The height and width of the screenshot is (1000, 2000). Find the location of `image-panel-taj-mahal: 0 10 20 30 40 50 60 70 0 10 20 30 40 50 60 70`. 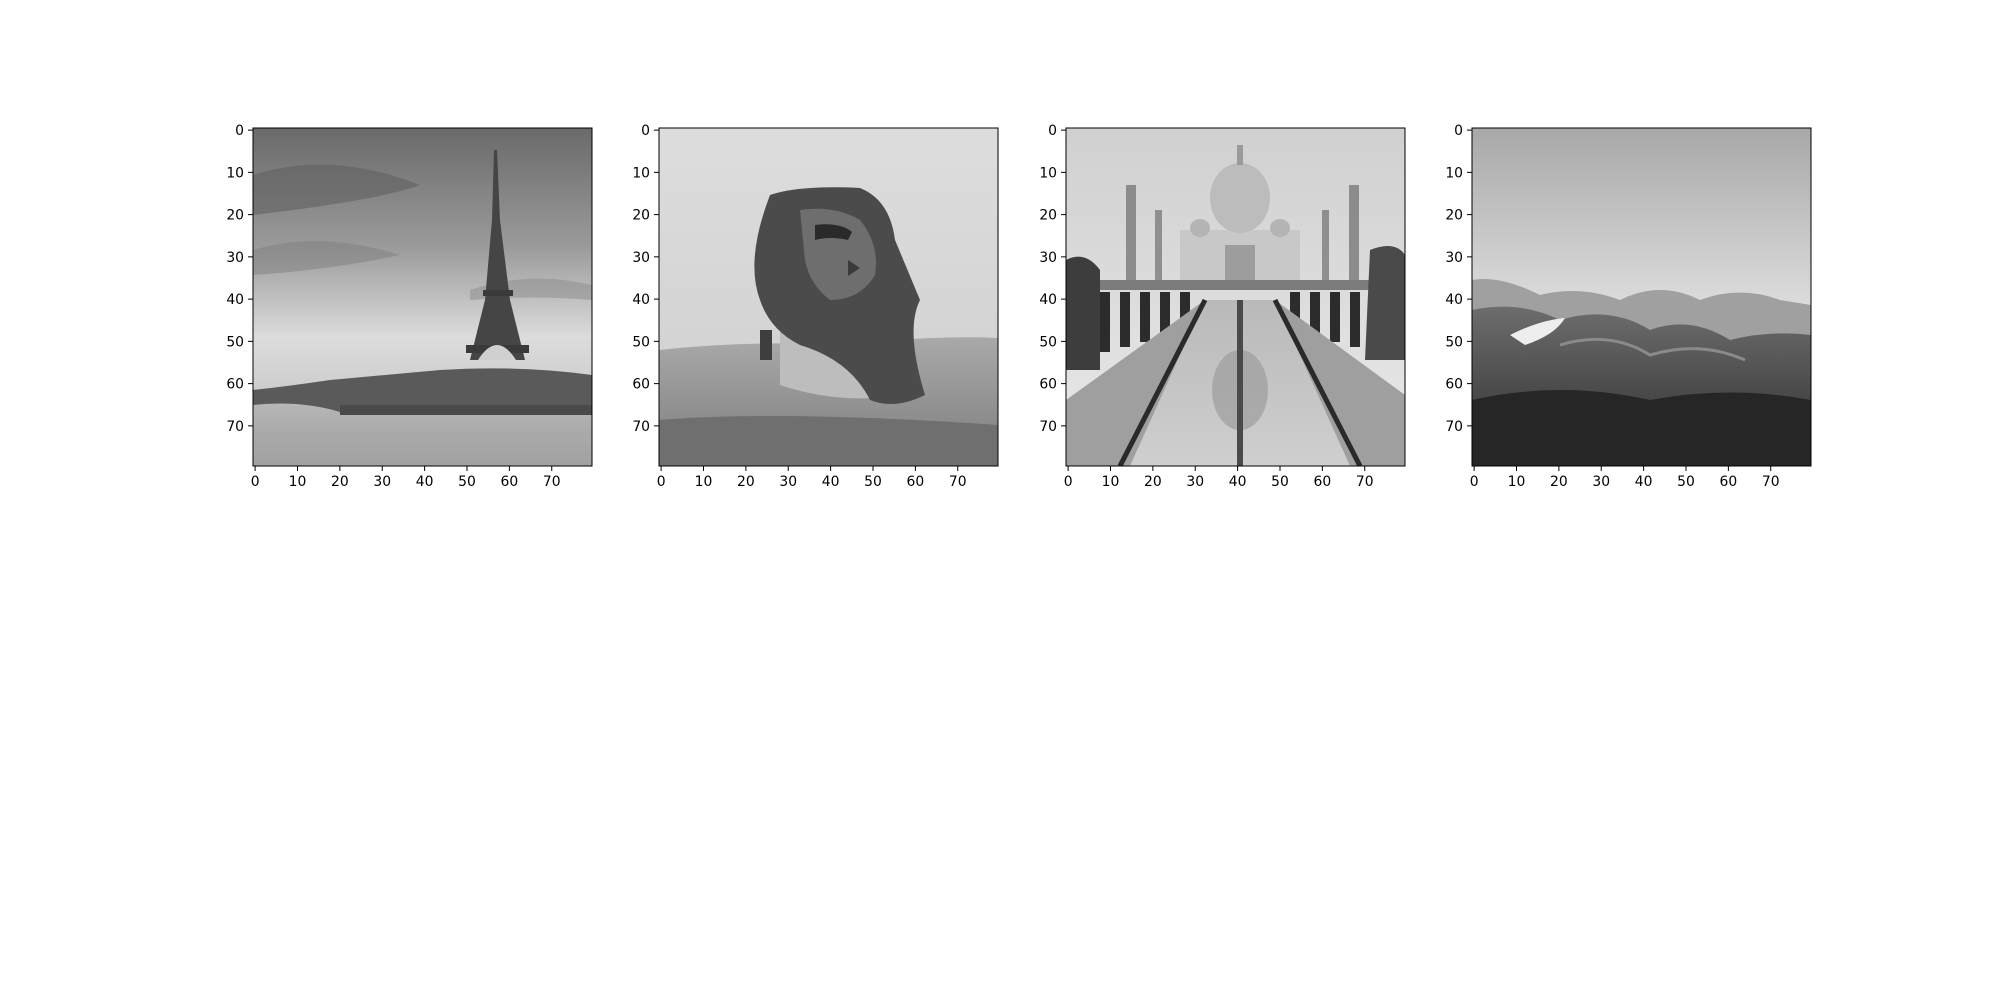

image-panel-taj-mahal: 0 10 20 30 40 50 60 70 0 10 20 30 40 50 60 70 is located at coordinates (1222, 306).